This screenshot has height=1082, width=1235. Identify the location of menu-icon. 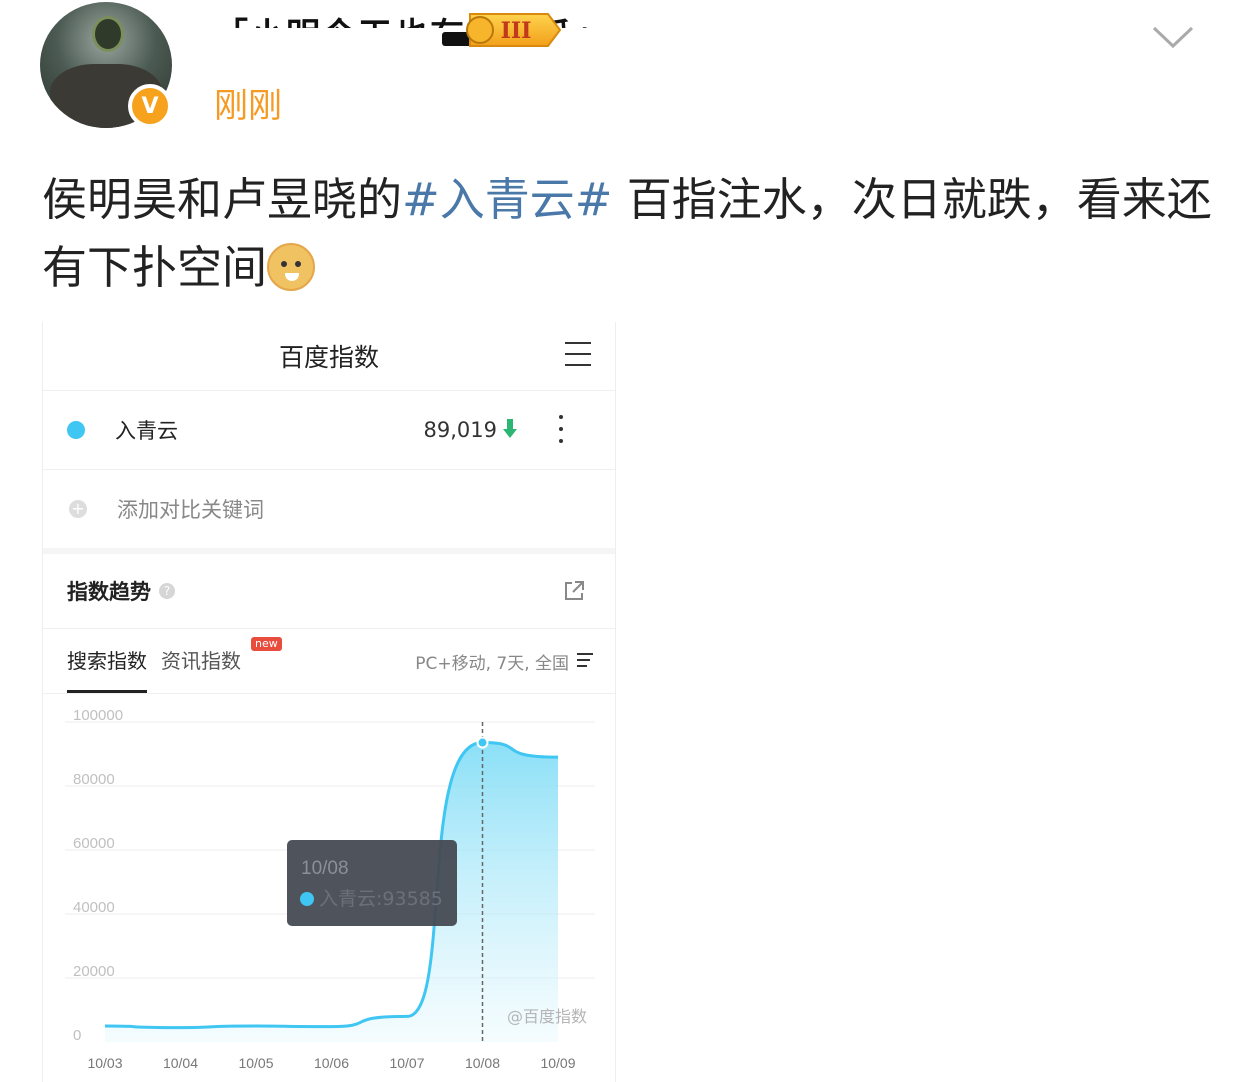
(578, 354).